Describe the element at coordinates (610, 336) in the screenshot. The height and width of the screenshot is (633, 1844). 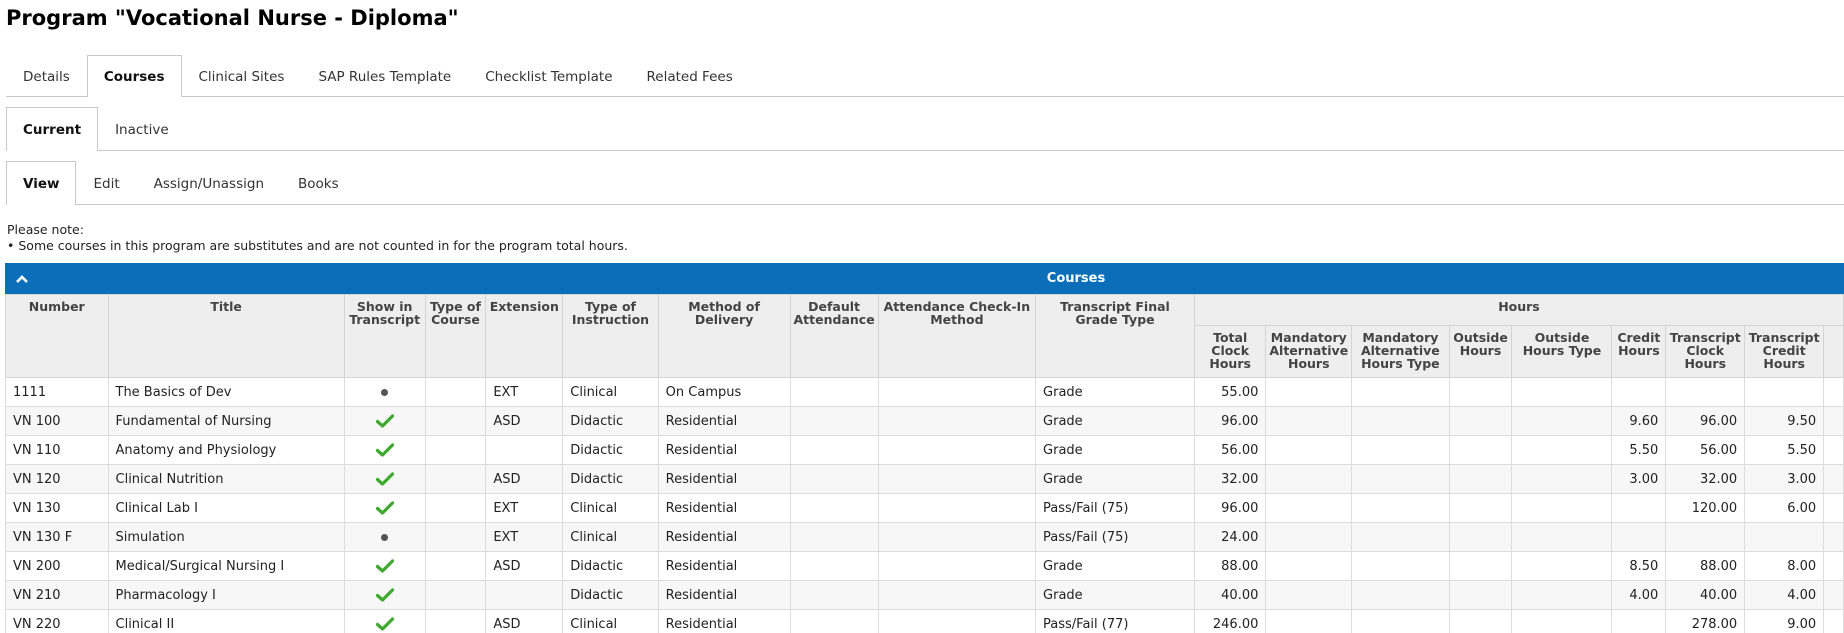
I see `col-type-of-instruction: Type of Instruction` at that location.